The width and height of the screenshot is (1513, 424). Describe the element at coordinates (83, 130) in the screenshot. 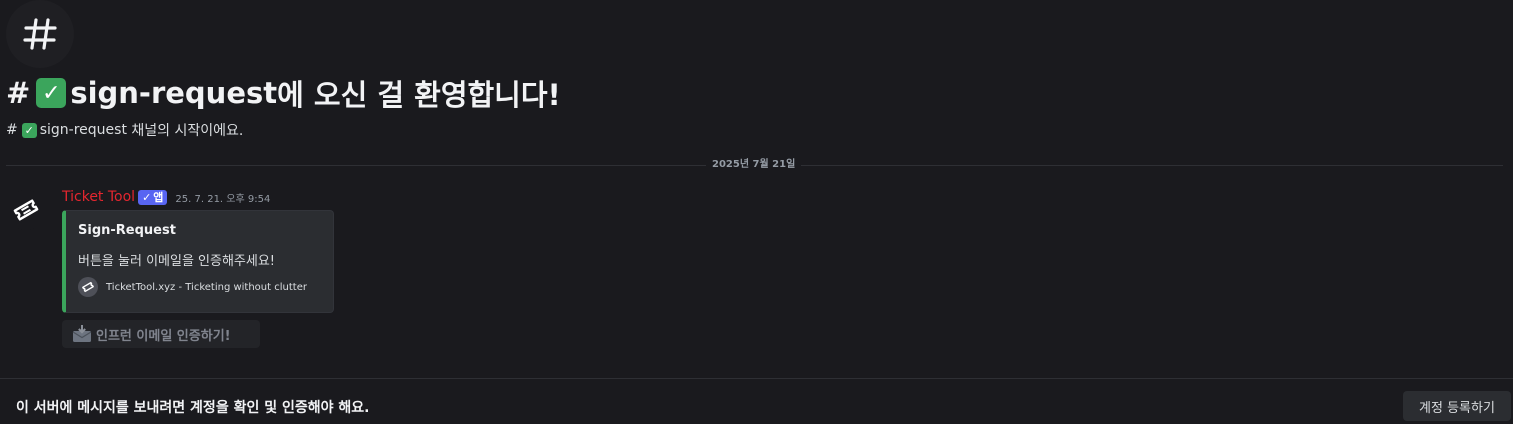

I see `sub-channel-name: sign-request` at that location.